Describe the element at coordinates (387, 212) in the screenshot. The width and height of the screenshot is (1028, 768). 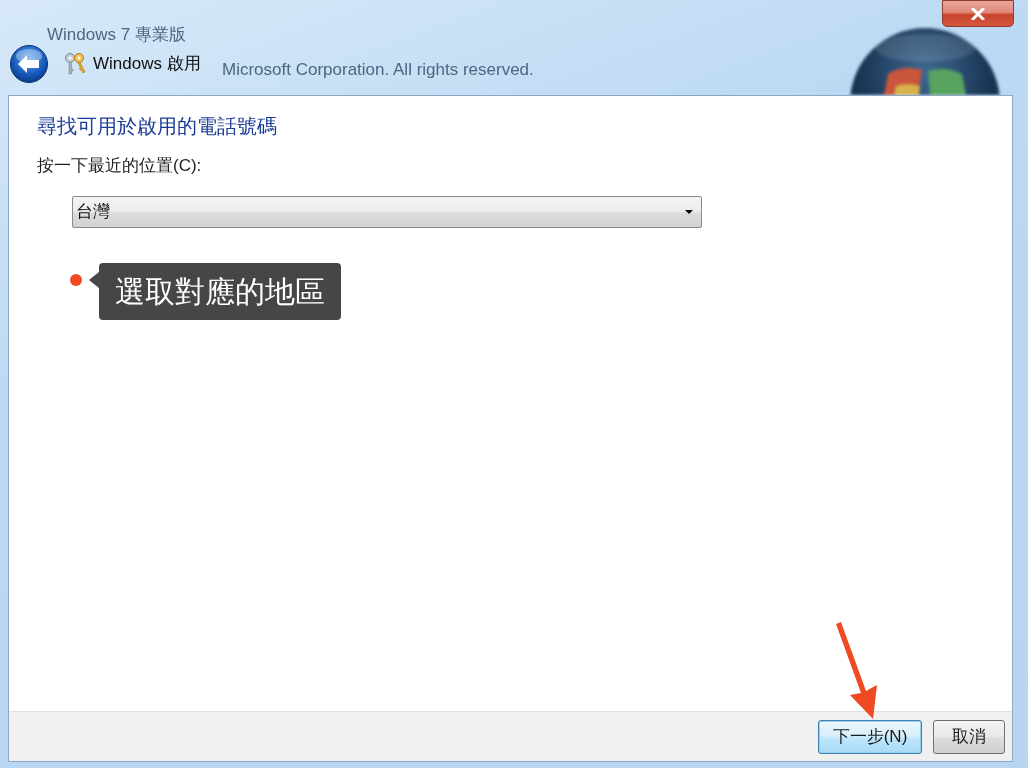
I see `location-dropdown: 台灣` at that location.